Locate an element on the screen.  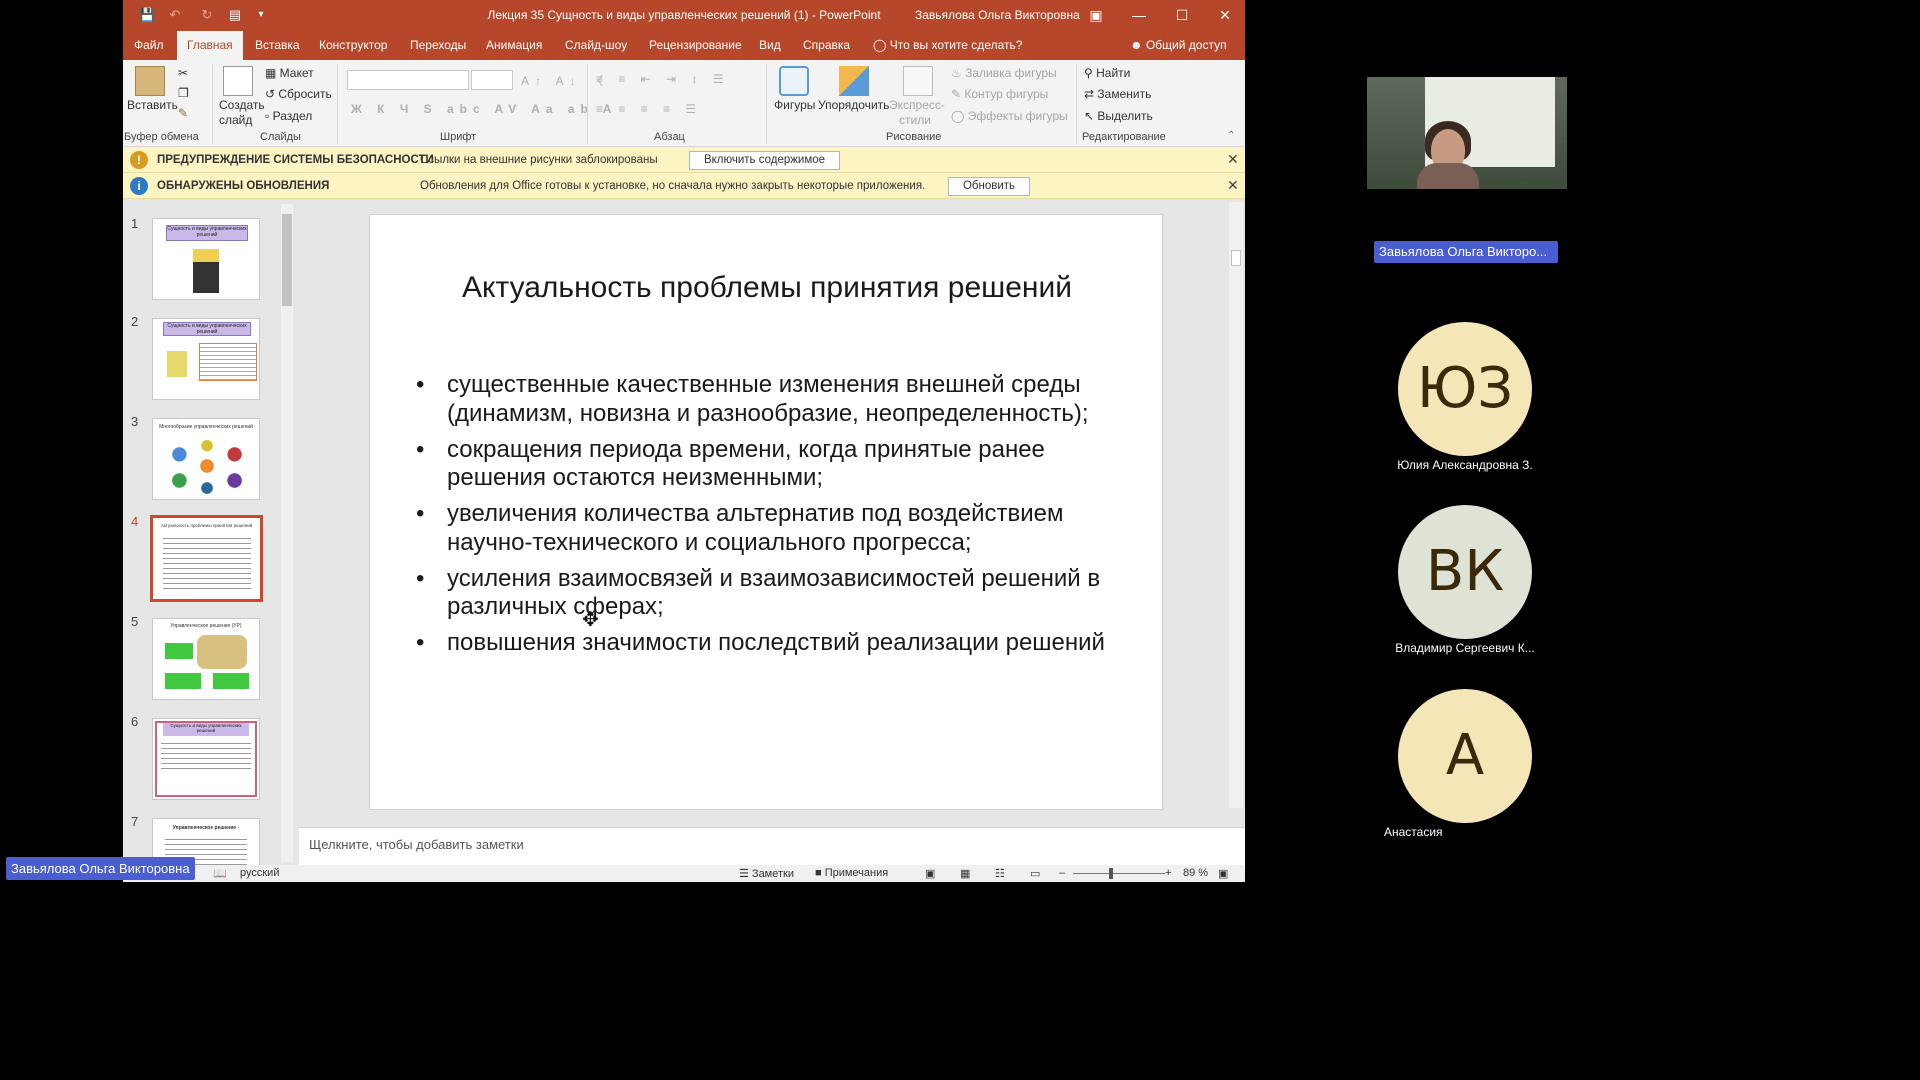
tab-review: Рецензирование is located at coordinates (695, 45).